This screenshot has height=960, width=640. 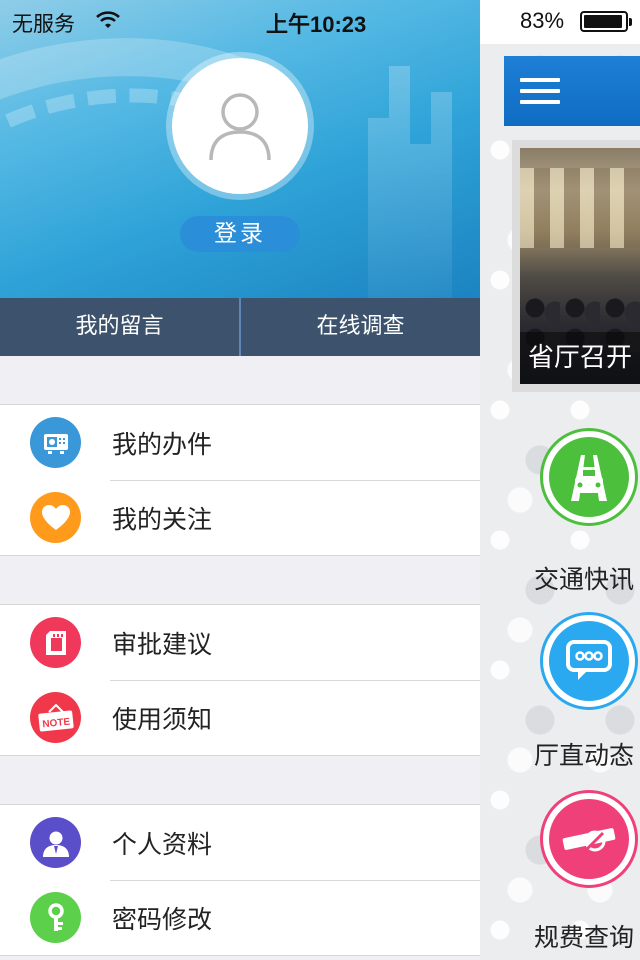 I want to click on heart-icon, so click(x=55, y=517).